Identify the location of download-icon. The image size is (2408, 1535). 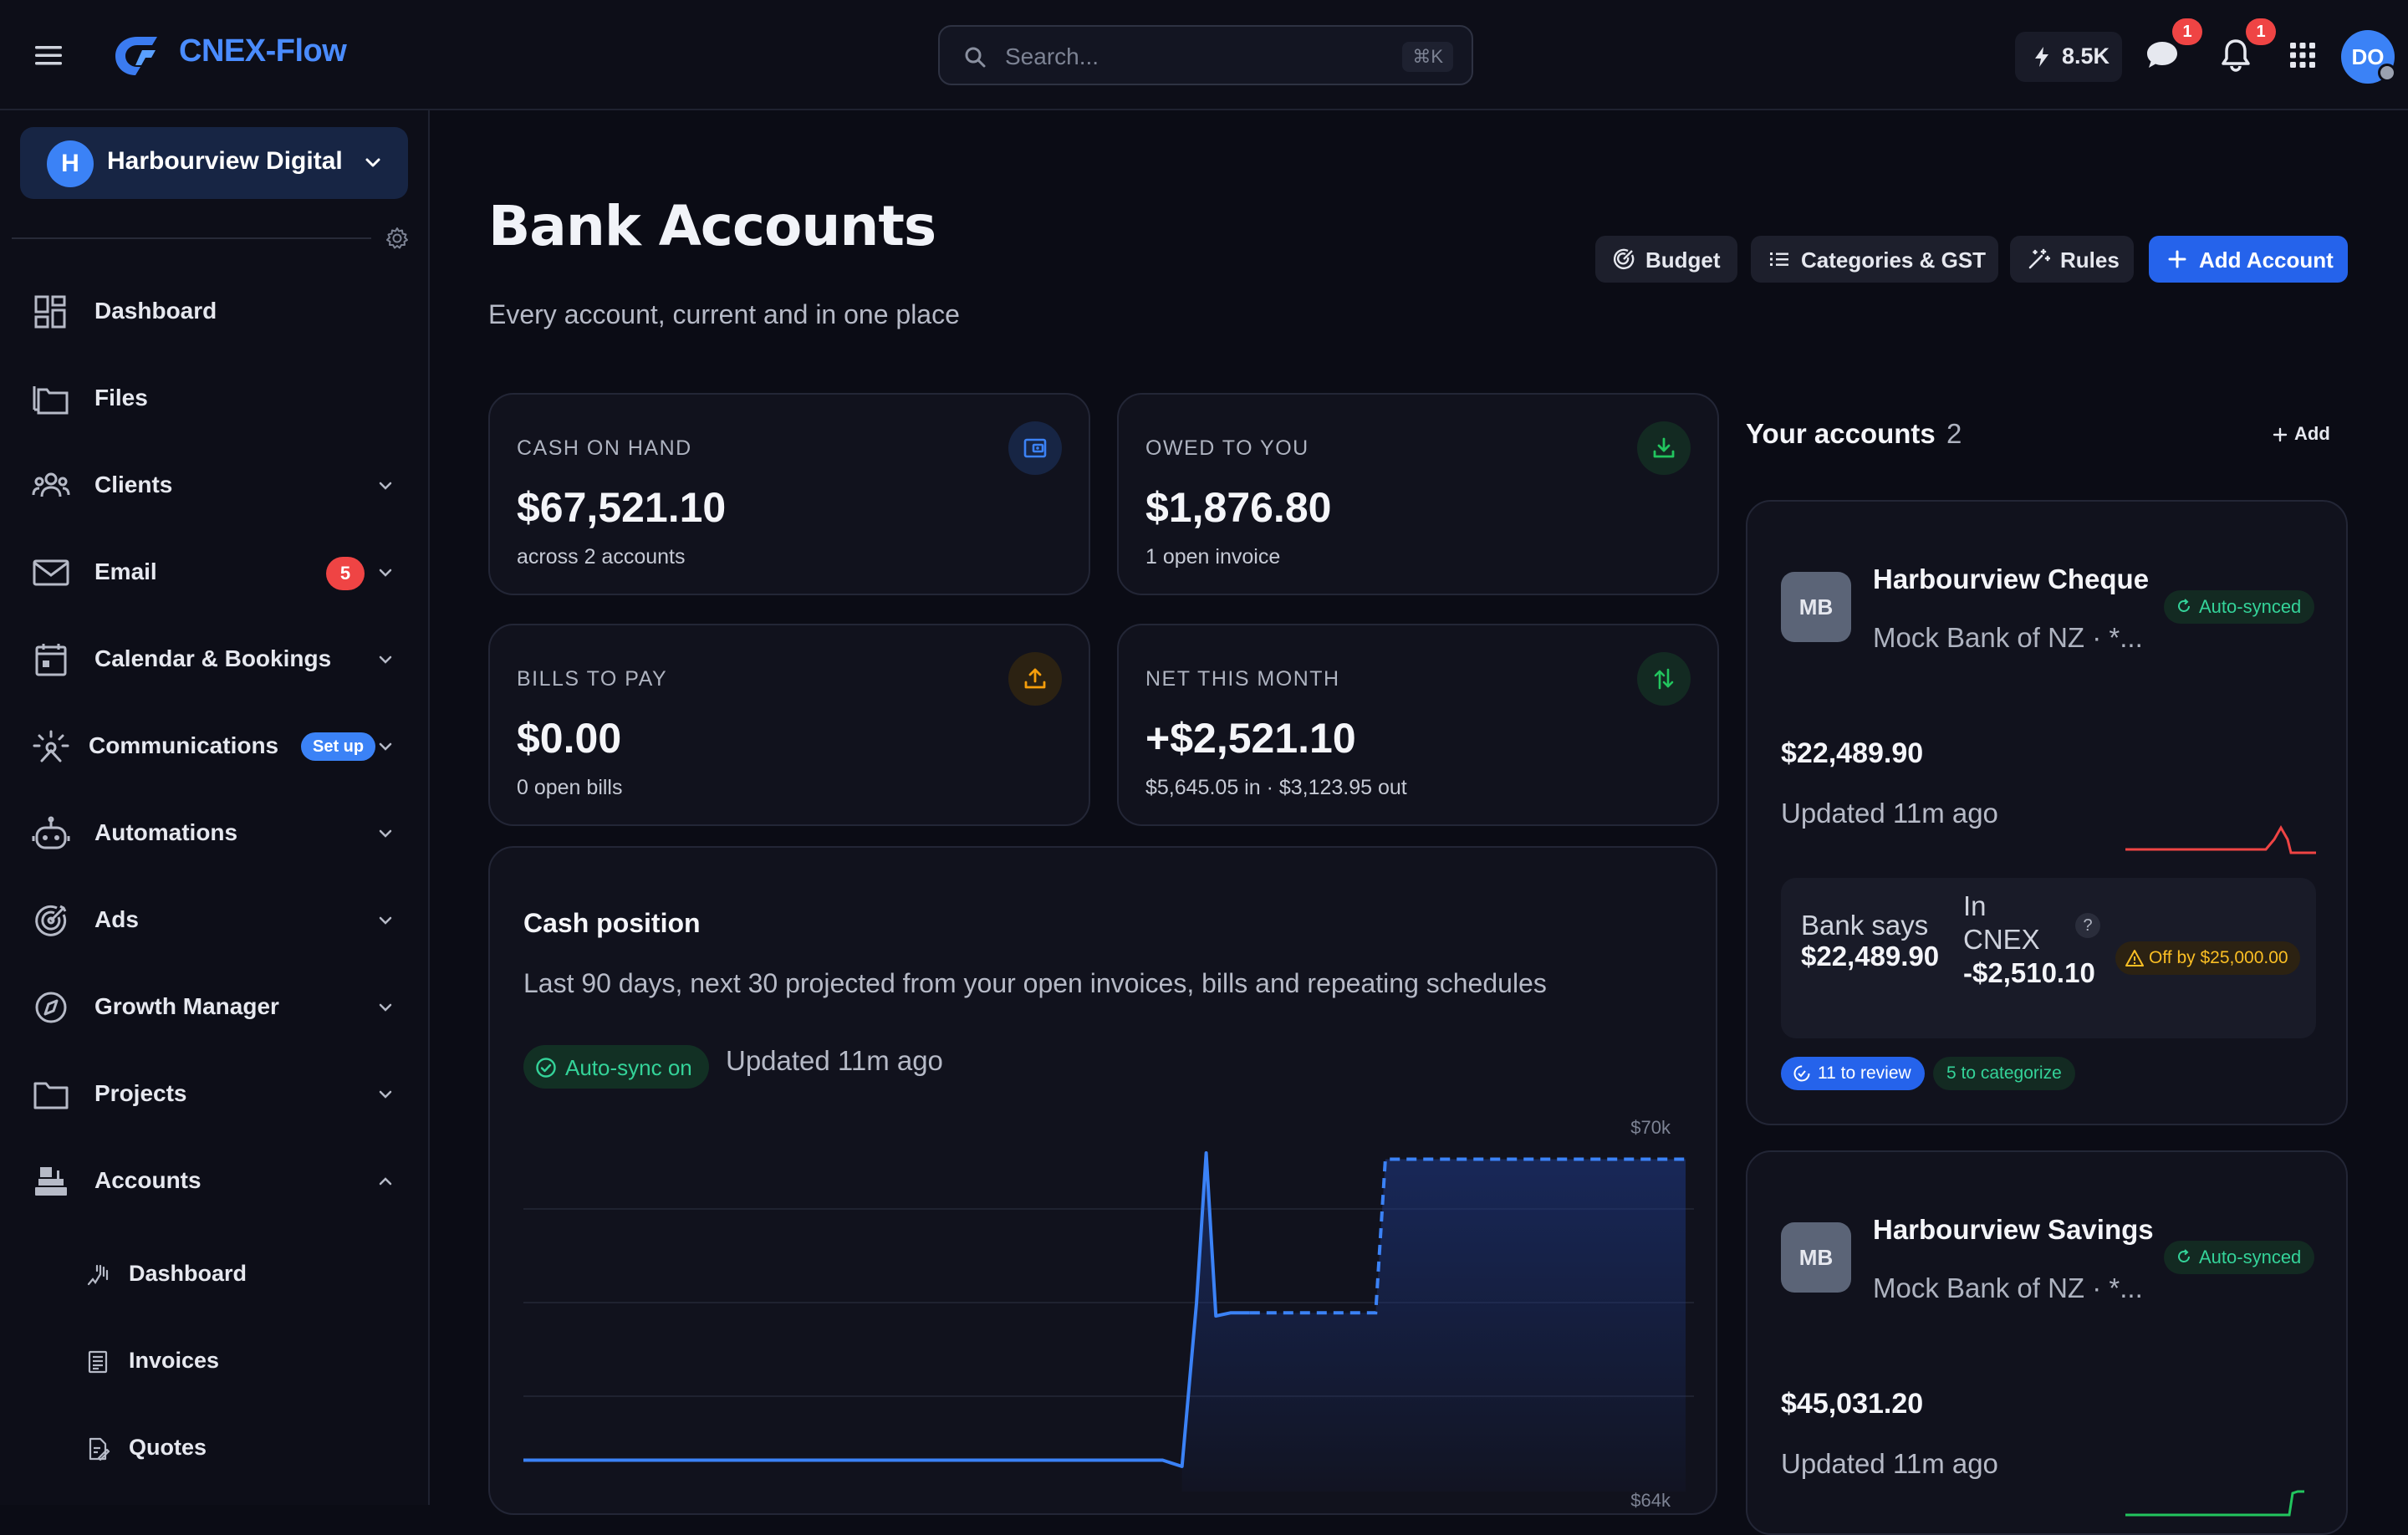
(1664, 448).